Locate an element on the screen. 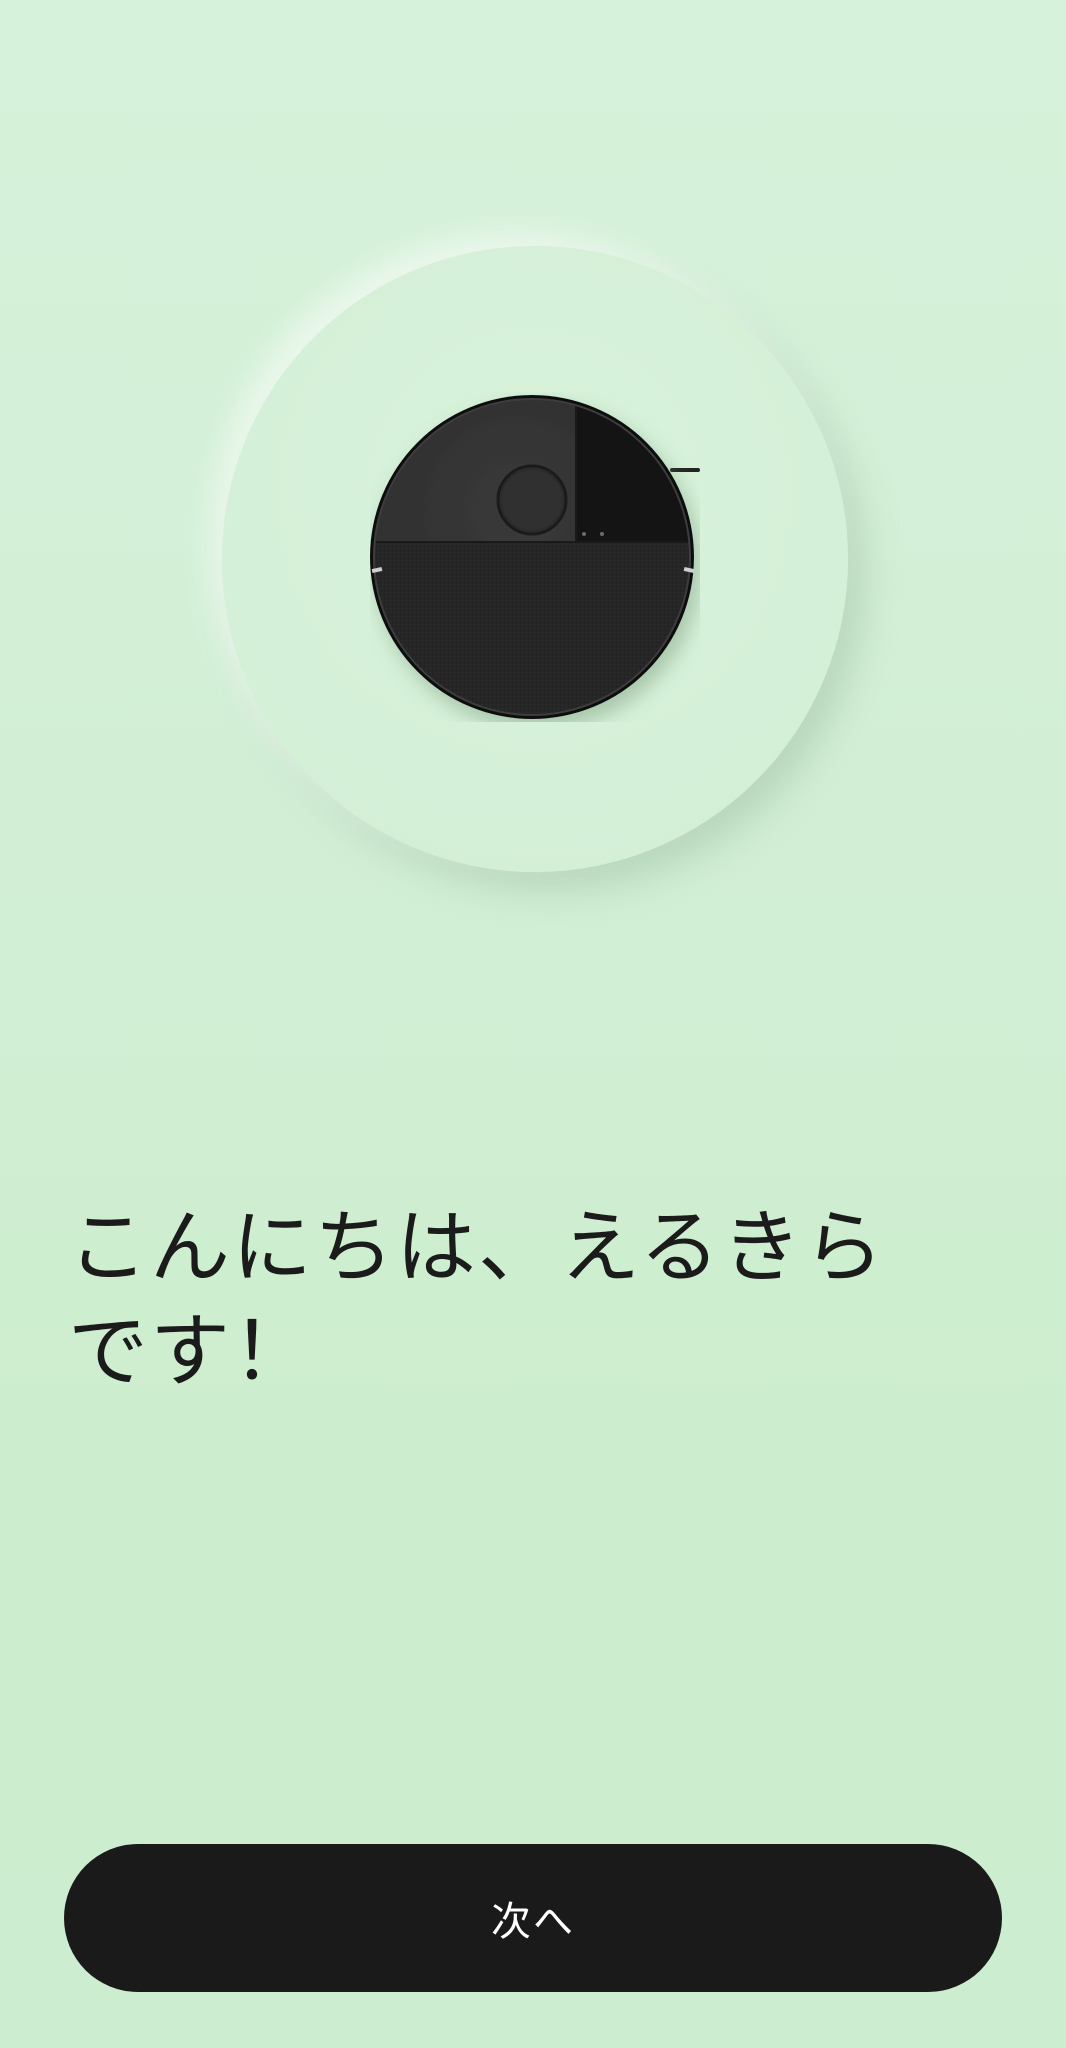  next-button: 次へ is located at coordinates (533, 1918).